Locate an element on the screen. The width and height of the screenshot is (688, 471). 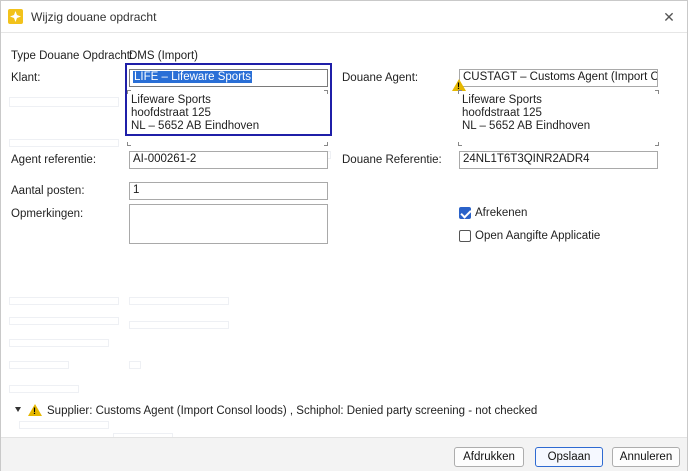
agent-value: CUSTAGT – Customs Agent (Import Consol is located at coordinates (560, 77).